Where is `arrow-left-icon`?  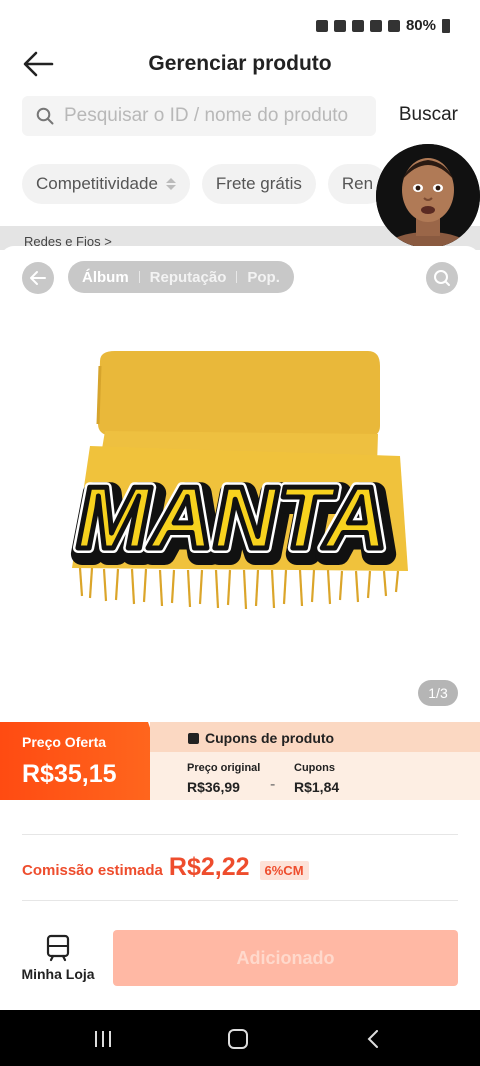
arrow-left-icon is located at coordinates (38, 278).